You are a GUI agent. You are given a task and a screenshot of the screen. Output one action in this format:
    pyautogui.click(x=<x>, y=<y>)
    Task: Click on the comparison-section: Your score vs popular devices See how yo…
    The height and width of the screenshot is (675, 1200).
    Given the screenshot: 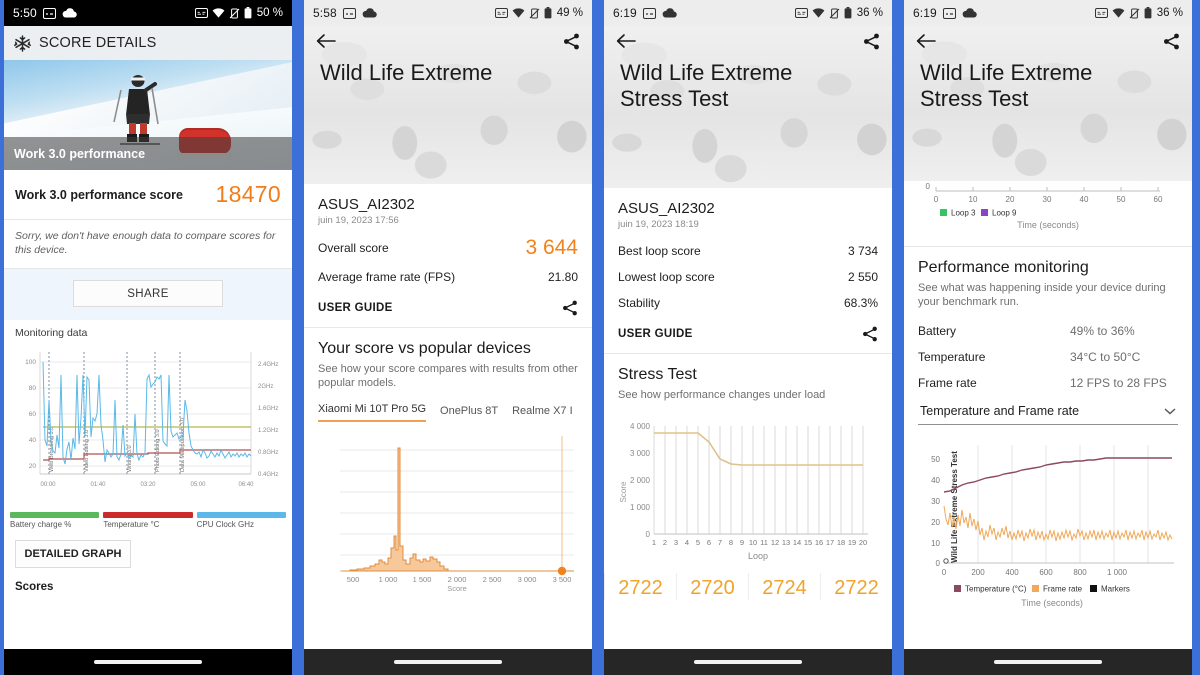 What is the action you would take?
    pyautogui.click(x=448, y=464)
    